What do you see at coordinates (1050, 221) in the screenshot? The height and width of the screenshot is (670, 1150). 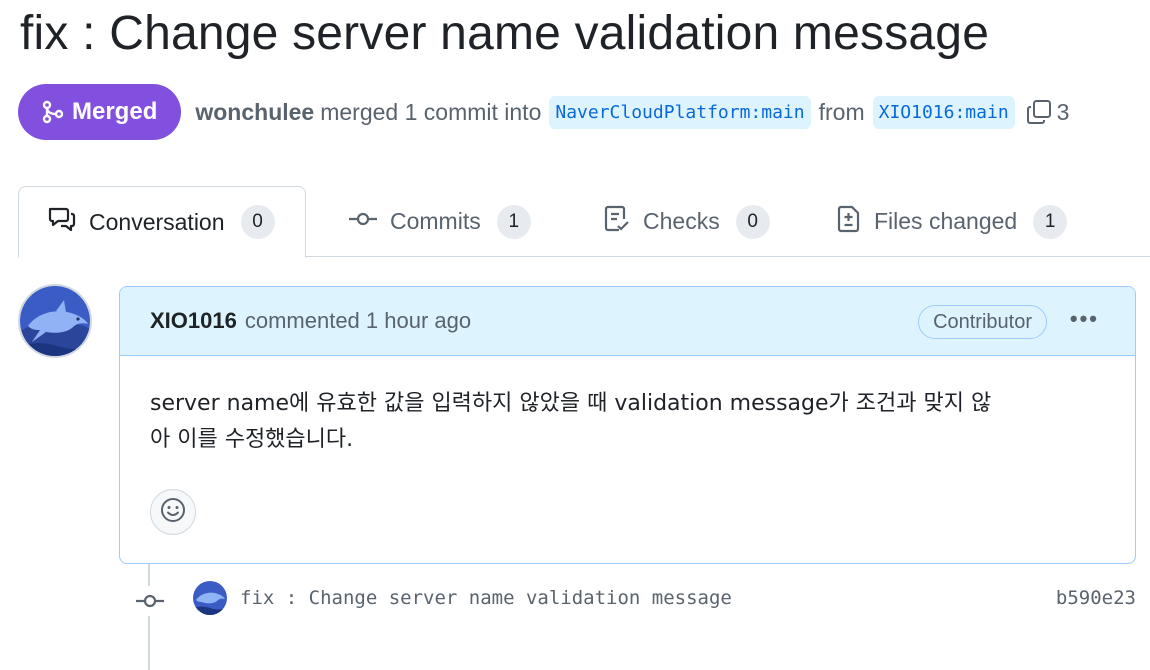 I see `tab-files-changed-count: 1` at bounding box center [1050, 221].